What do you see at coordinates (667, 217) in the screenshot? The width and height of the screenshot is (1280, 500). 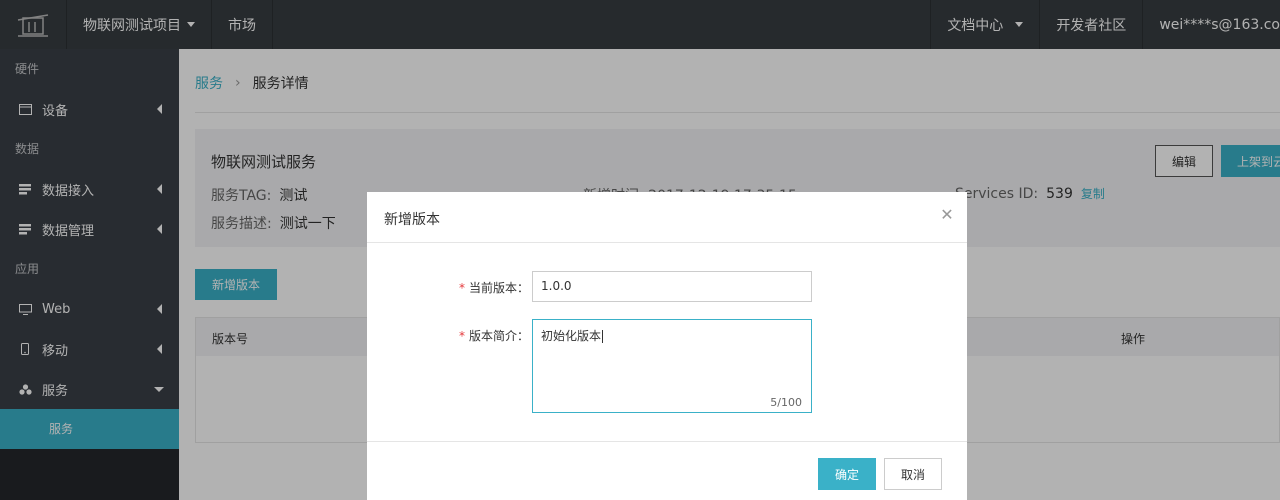 I see `dialog-header: 新增版本 ✕` at bounding box center [667, 217].